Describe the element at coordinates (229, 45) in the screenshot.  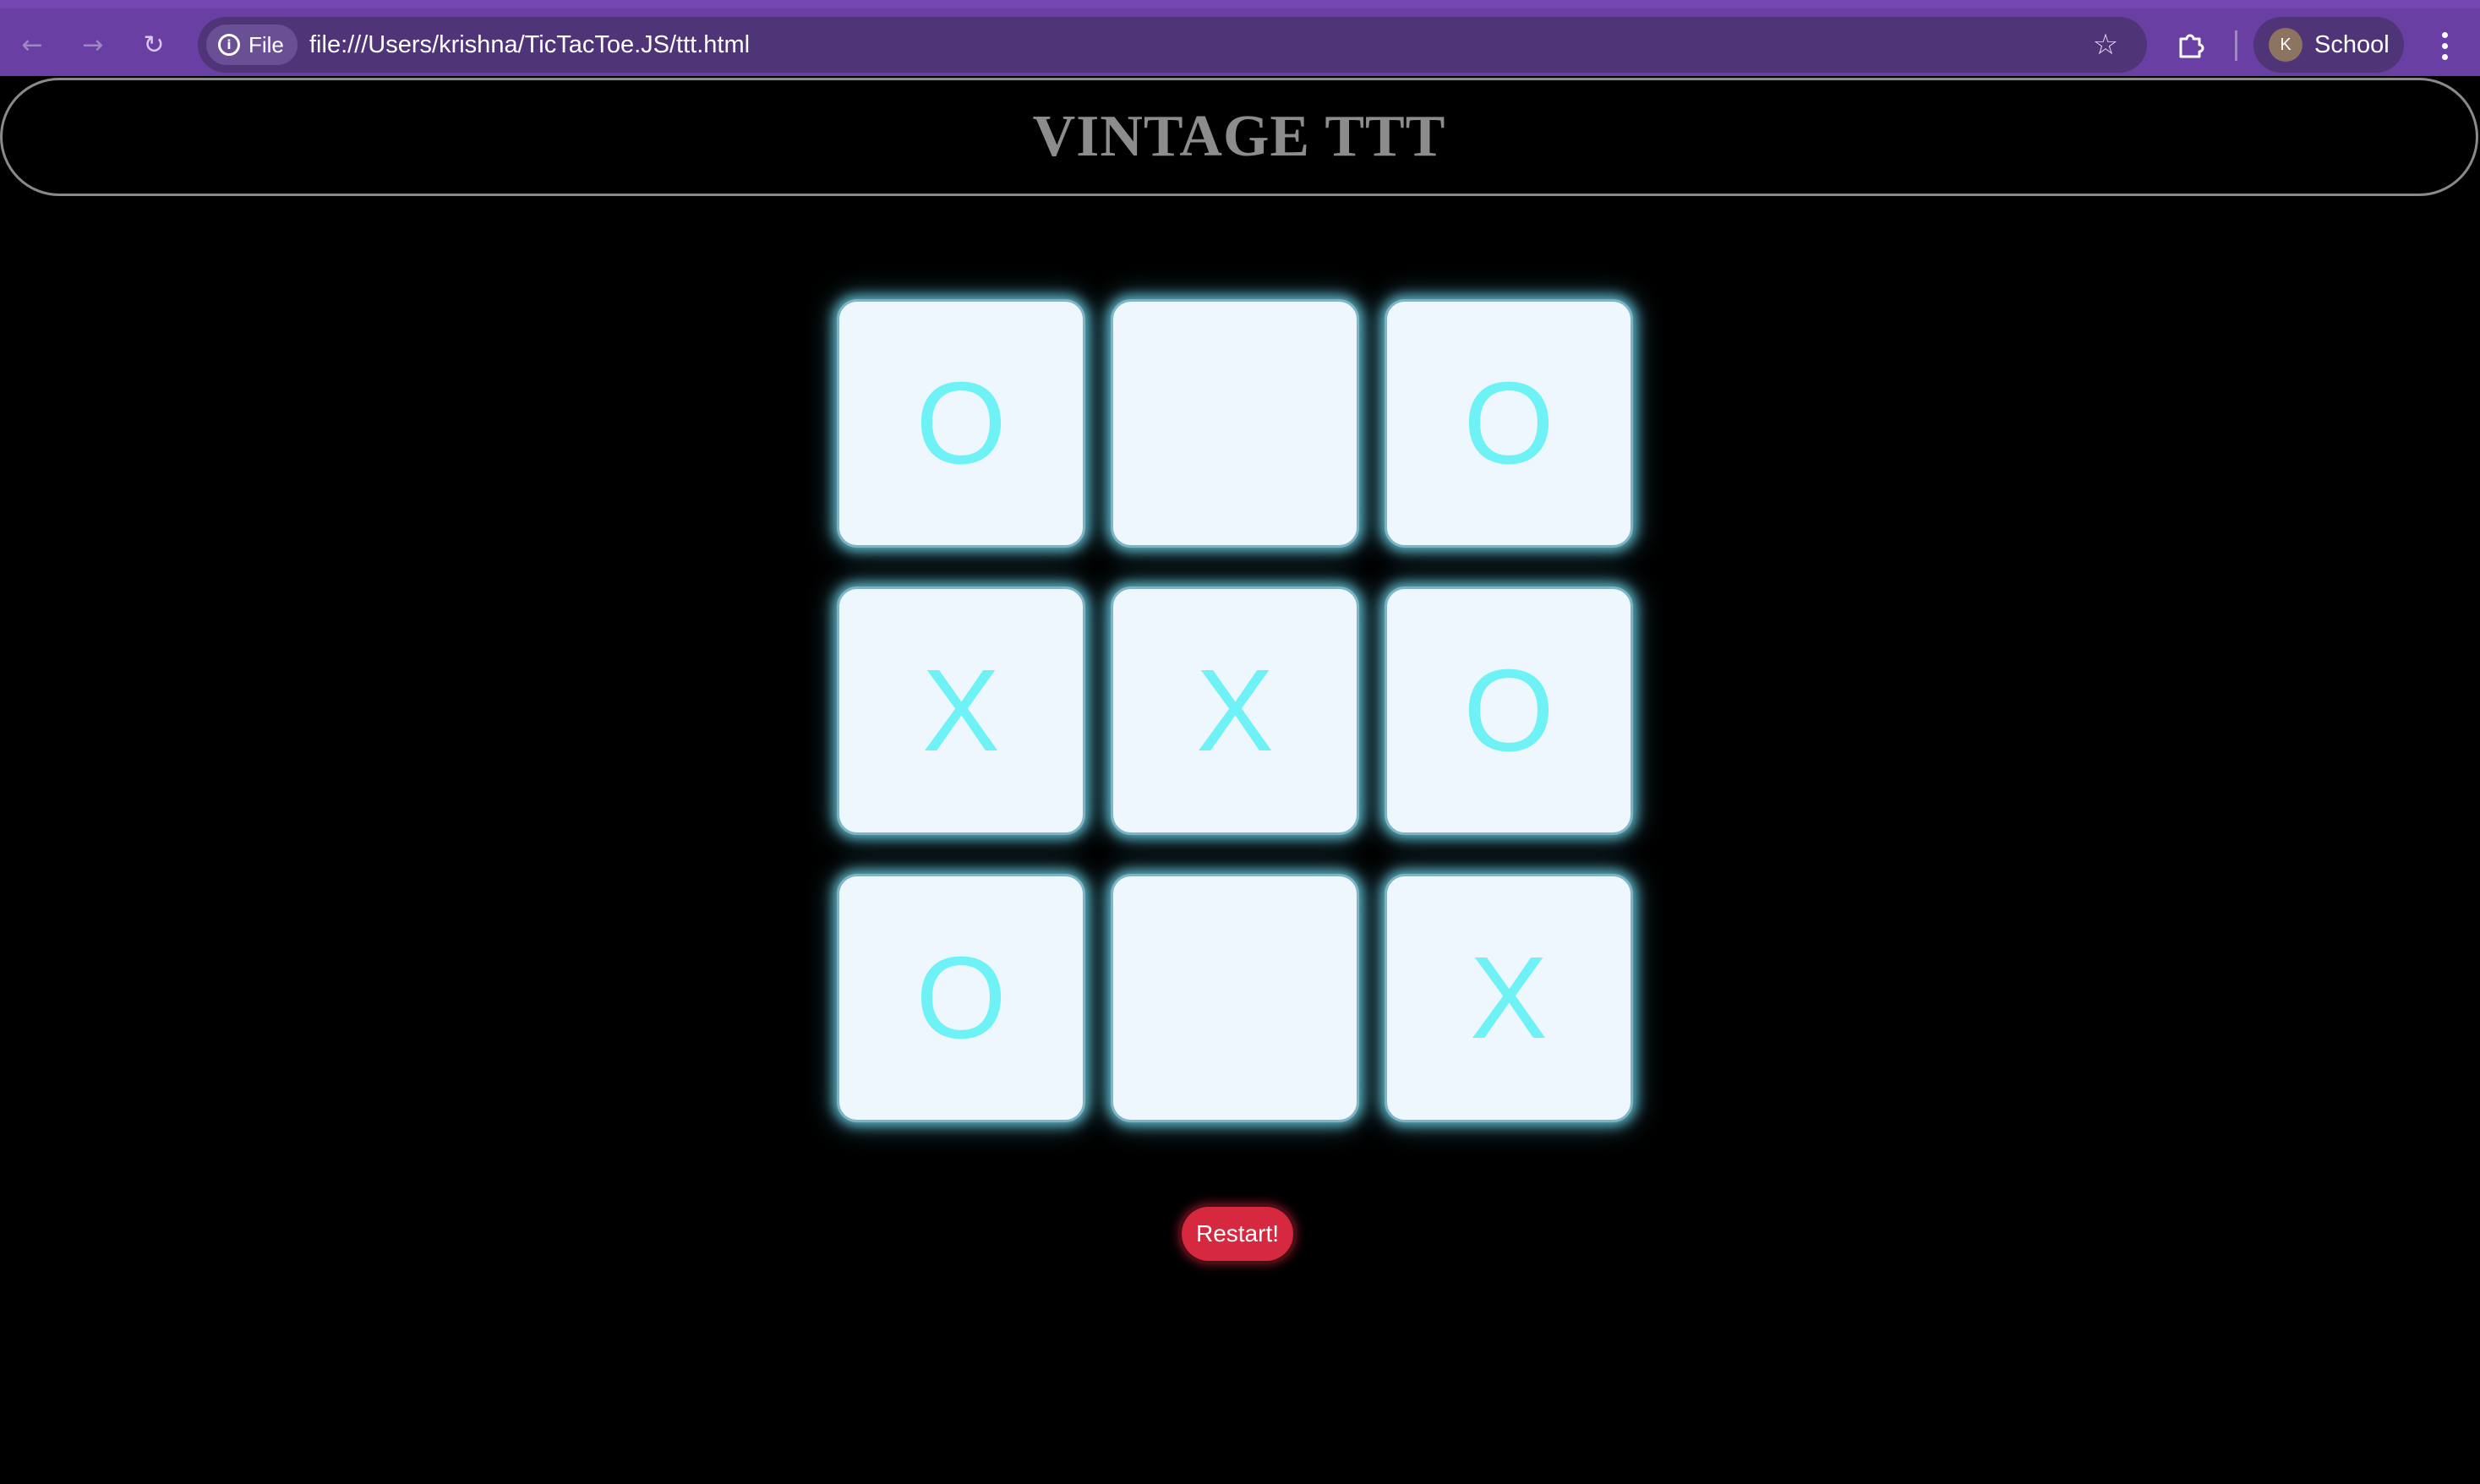
I see `info-icon: i` at that location.